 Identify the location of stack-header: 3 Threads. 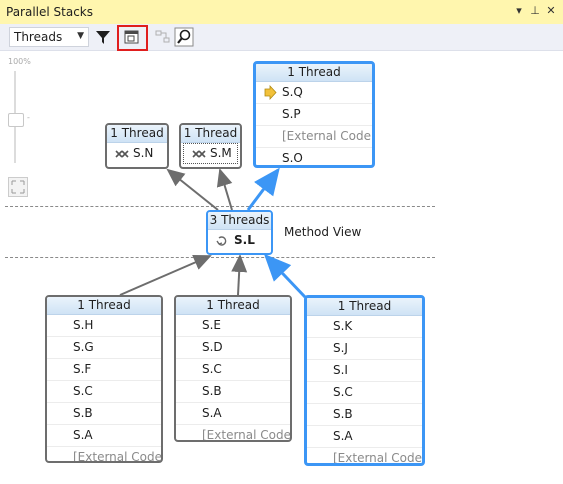
(239, 221).